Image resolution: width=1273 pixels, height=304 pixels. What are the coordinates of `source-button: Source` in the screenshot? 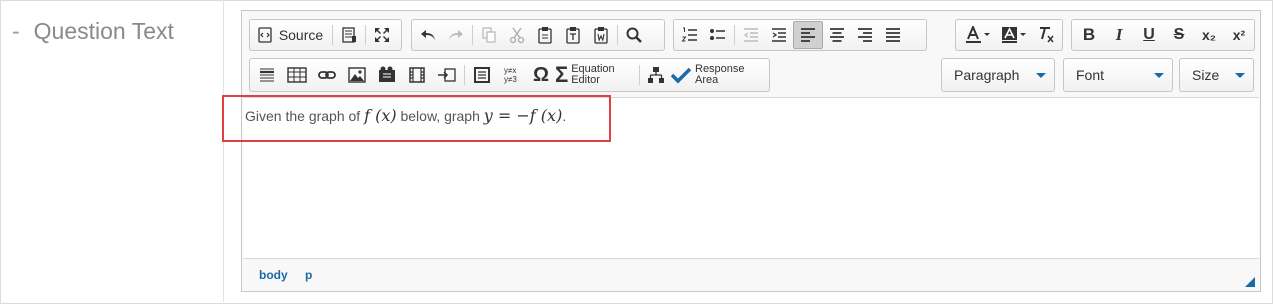 It's located at (290, 35).